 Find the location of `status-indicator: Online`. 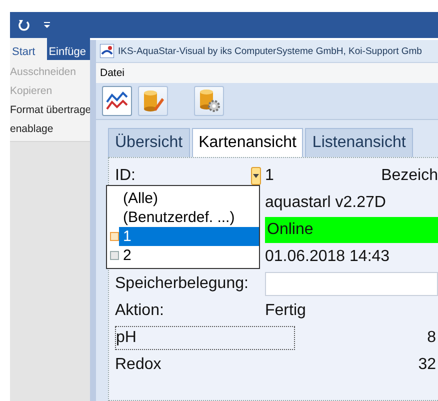

status-indicator: Online is located at coordinates (351, 229).